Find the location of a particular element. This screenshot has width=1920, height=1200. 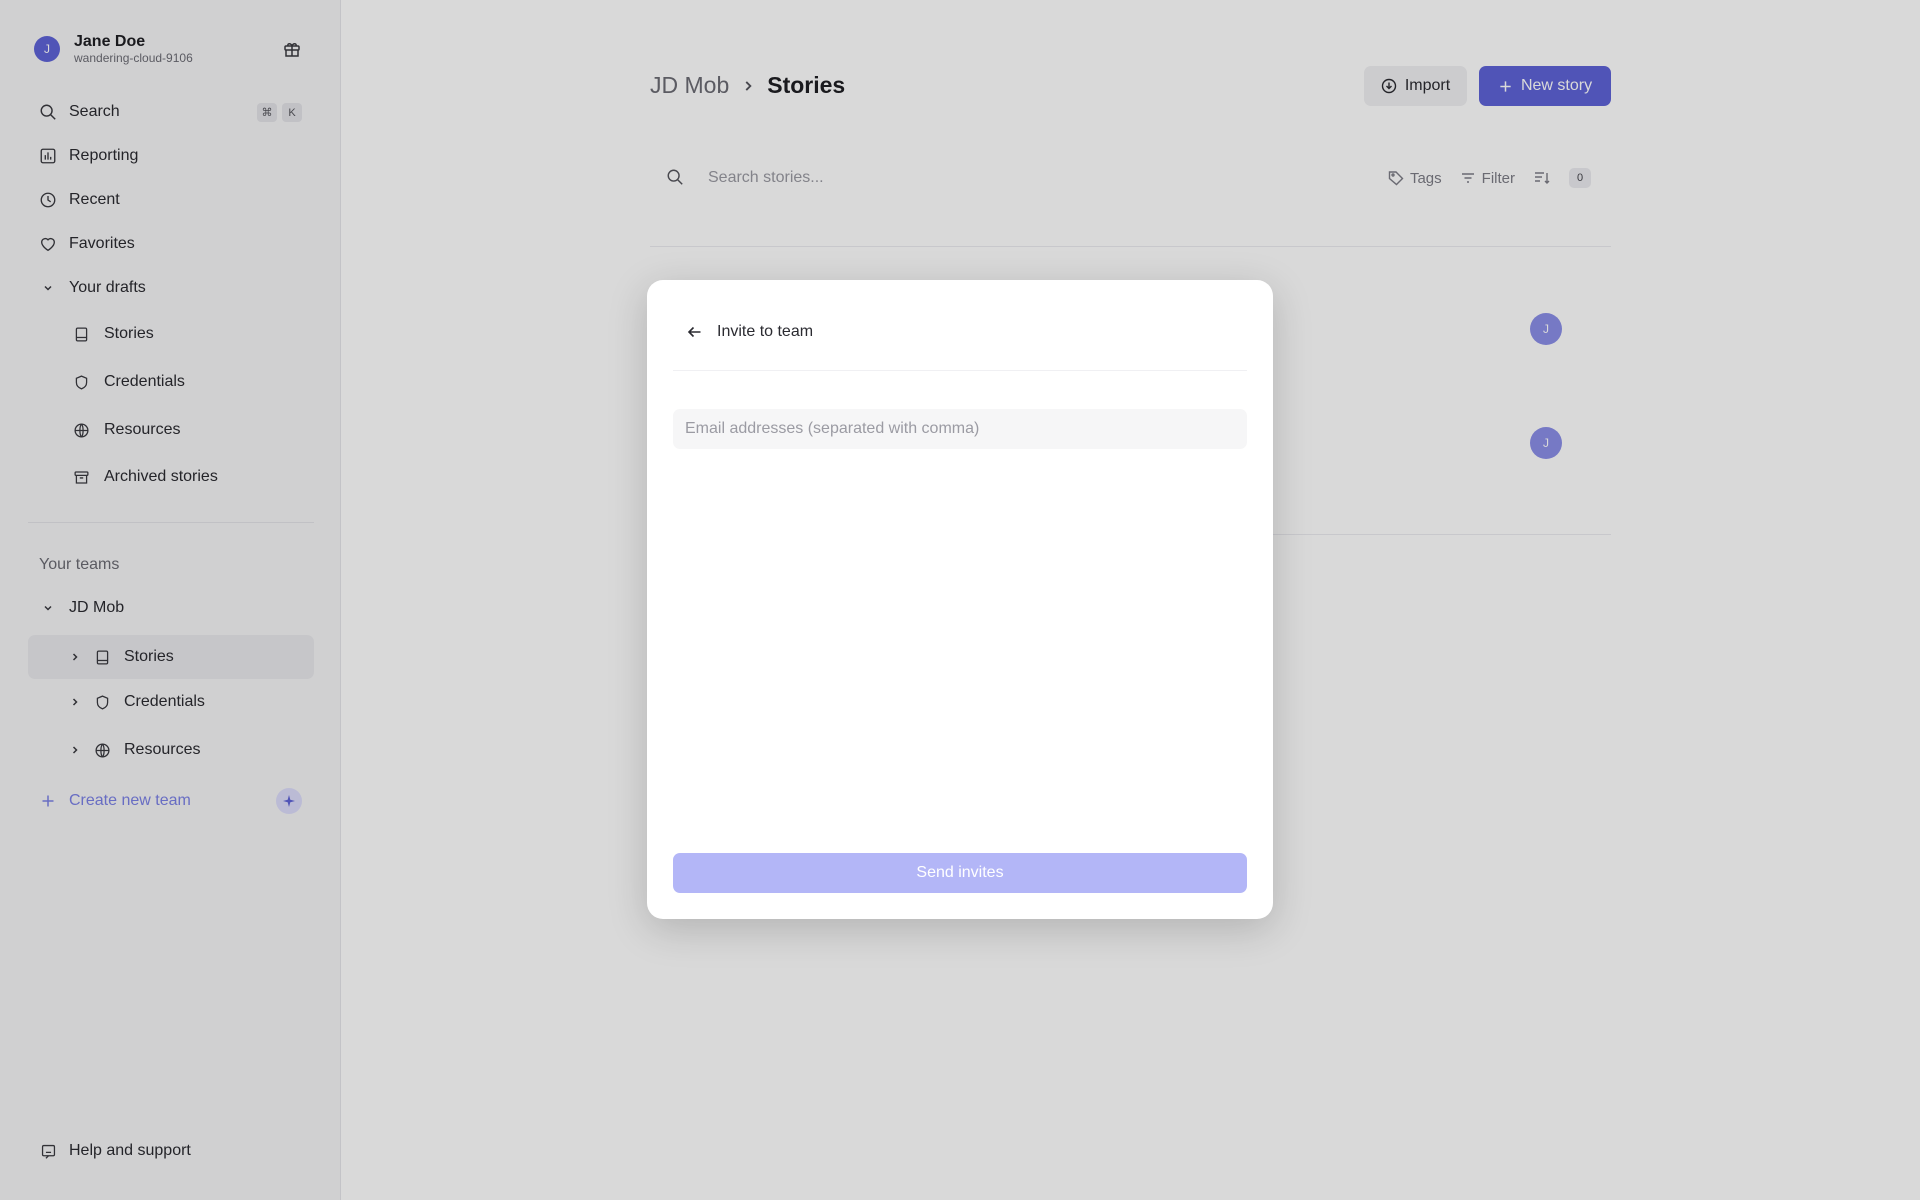

back-arrow-icon is located at coordinates (695, 332).